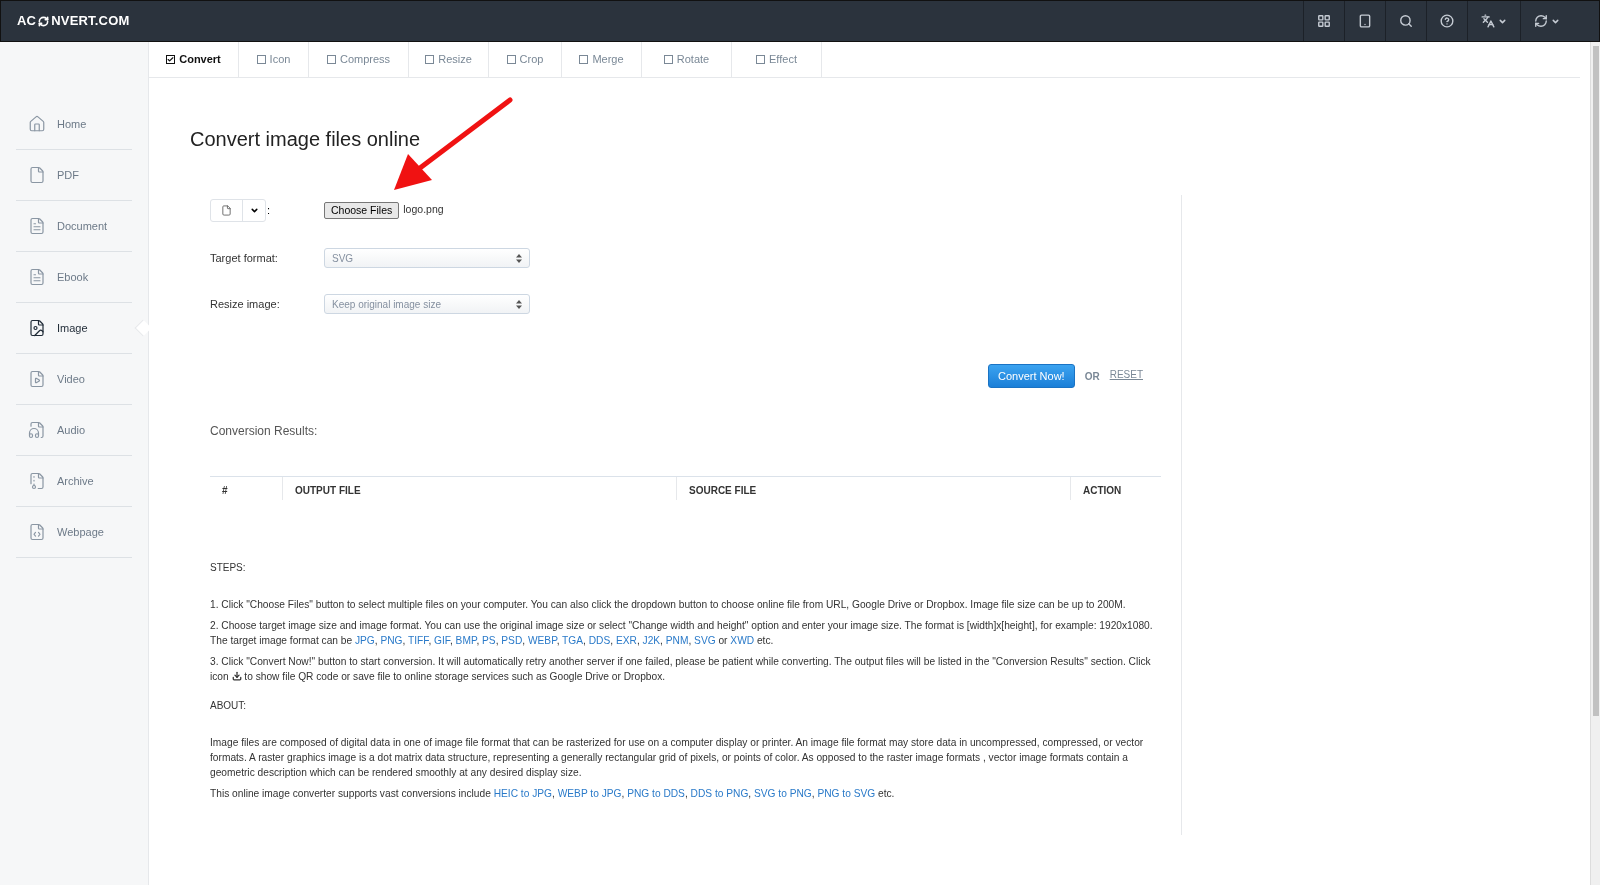 Image resolution: width=1600 pixels, height=885 pixels. I want to click on tab: Resize, so click(449, 59).